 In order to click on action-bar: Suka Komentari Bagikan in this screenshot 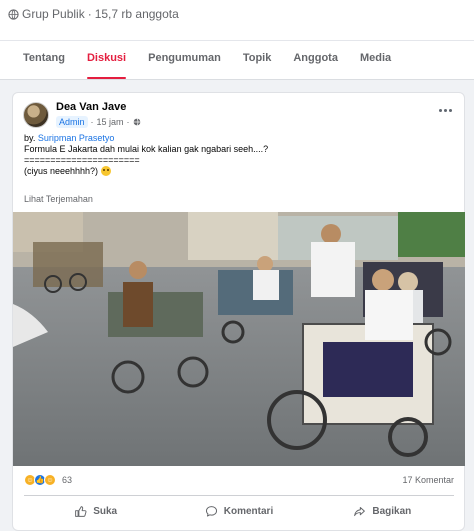, I will do `click(239, 511)`.